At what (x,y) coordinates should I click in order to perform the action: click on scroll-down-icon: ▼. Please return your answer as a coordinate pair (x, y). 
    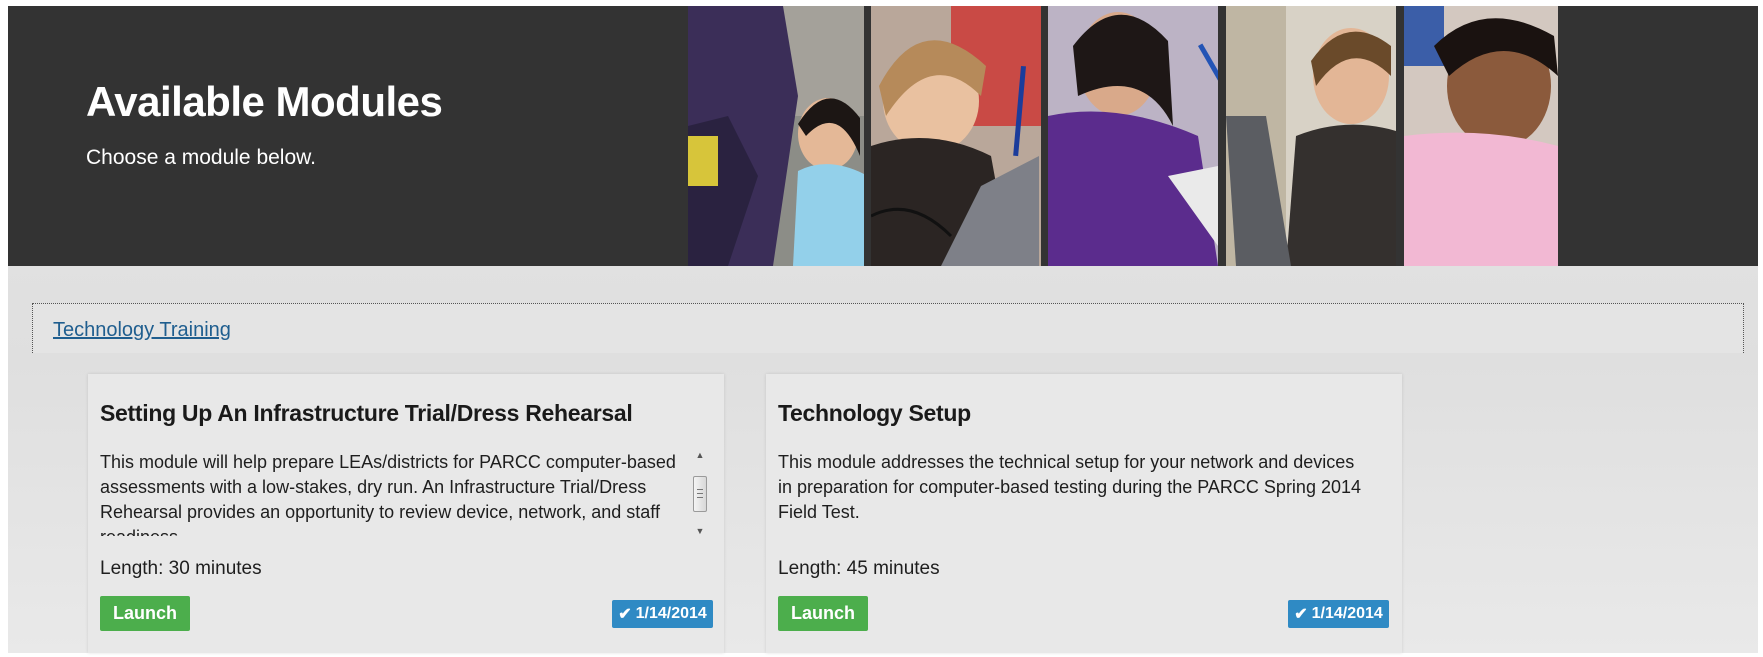
    Looking at the image, I should click on (700, 531).